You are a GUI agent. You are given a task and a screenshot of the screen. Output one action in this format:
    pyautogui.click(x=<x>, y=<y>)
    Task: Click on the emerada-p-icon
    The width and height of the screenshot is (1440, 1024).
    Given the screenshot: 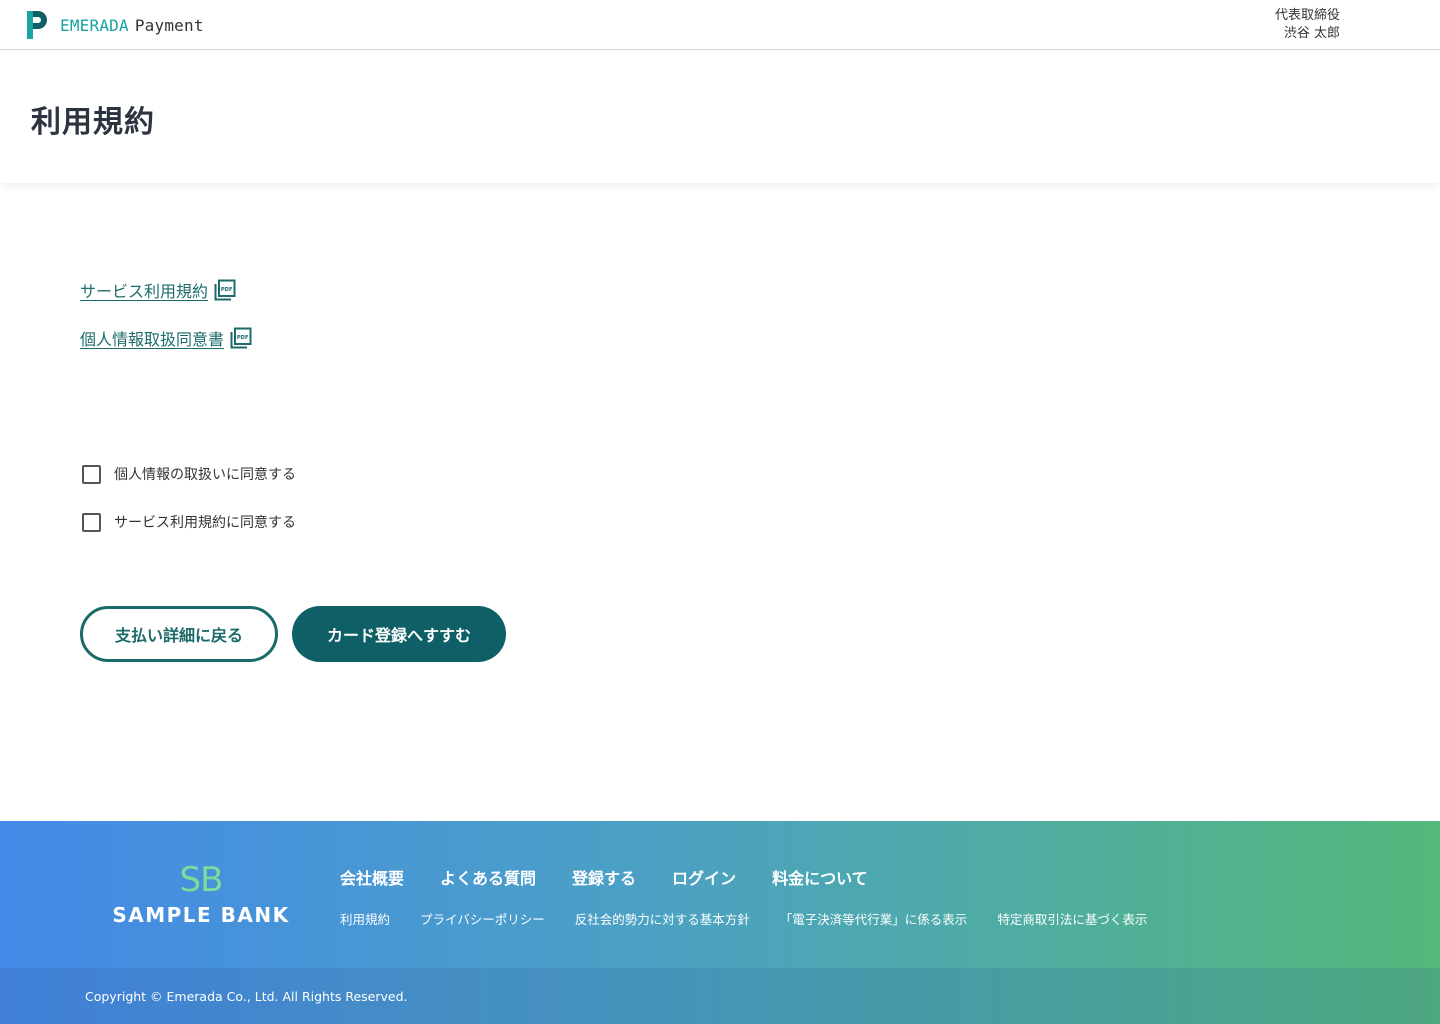 What is the action you would take?
    pyautogui.click(x=37, y=25)
    